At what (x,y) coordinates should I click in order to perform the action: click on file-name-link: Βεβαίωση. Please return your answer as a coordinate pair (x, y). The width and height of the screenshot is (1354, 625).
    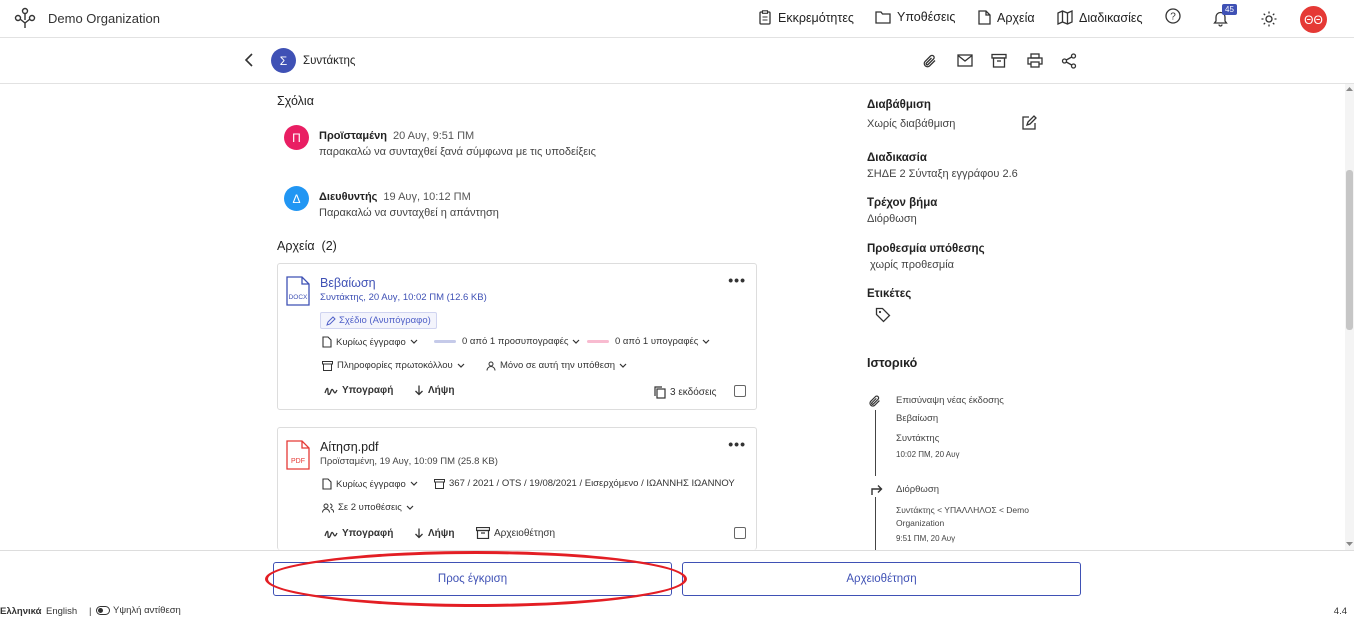
    Looking at the image, I should click on (348, 283).